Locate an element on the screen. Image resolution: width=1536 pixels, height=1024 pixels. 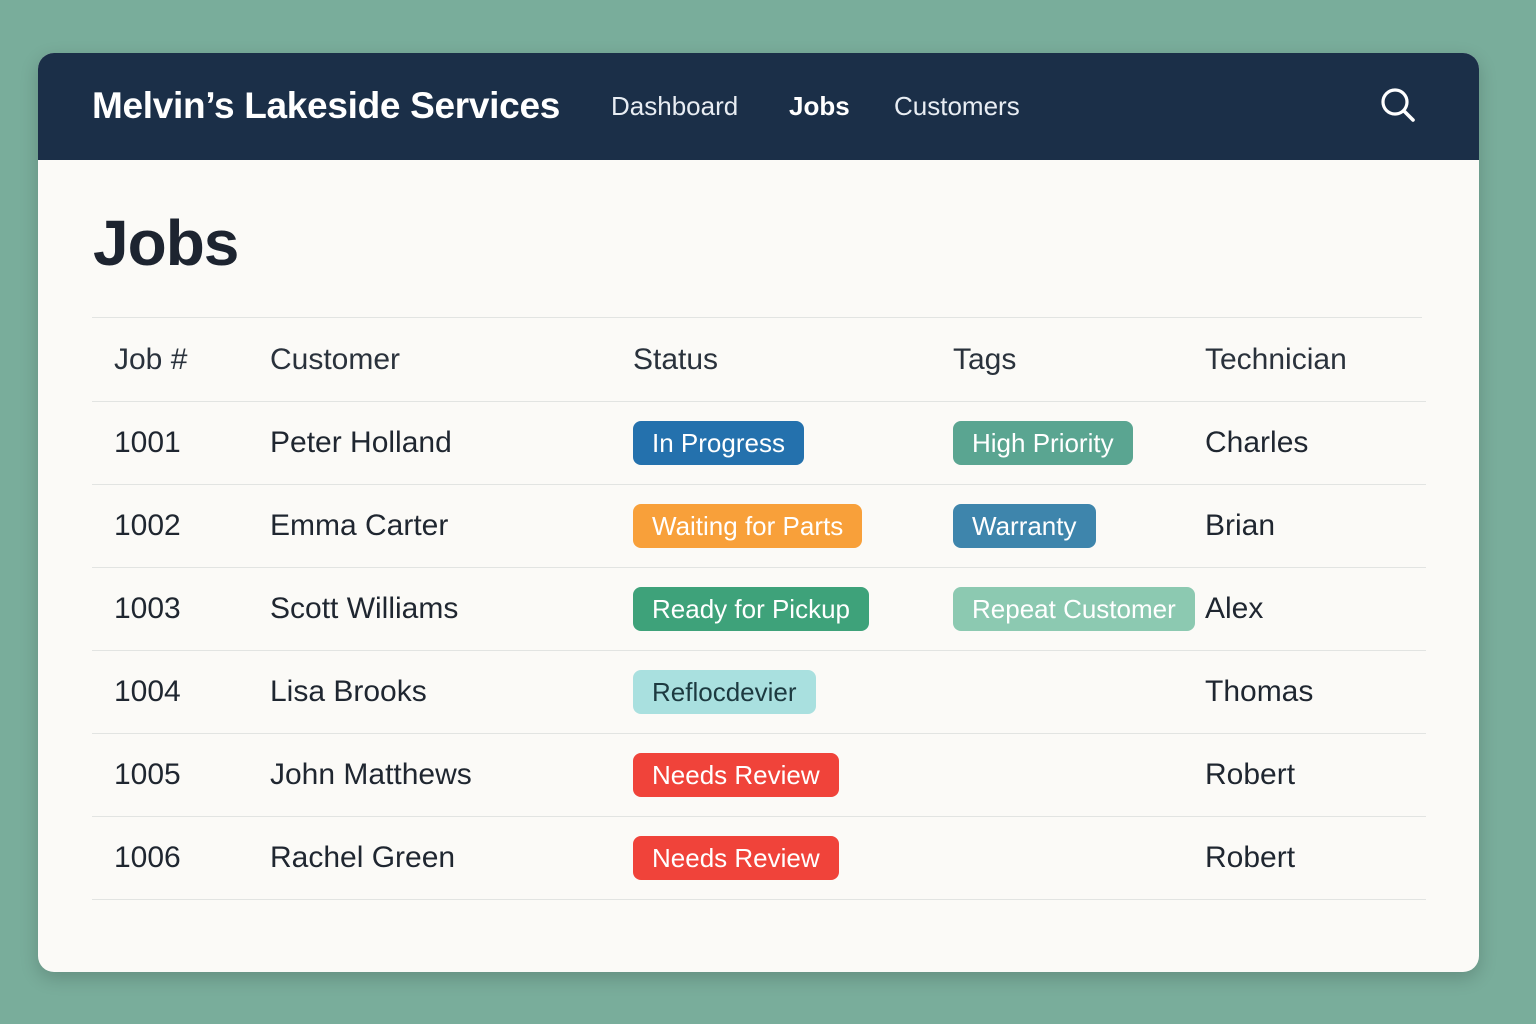
status-badge: Waiting for Parts is located at coordinates (748, 526).